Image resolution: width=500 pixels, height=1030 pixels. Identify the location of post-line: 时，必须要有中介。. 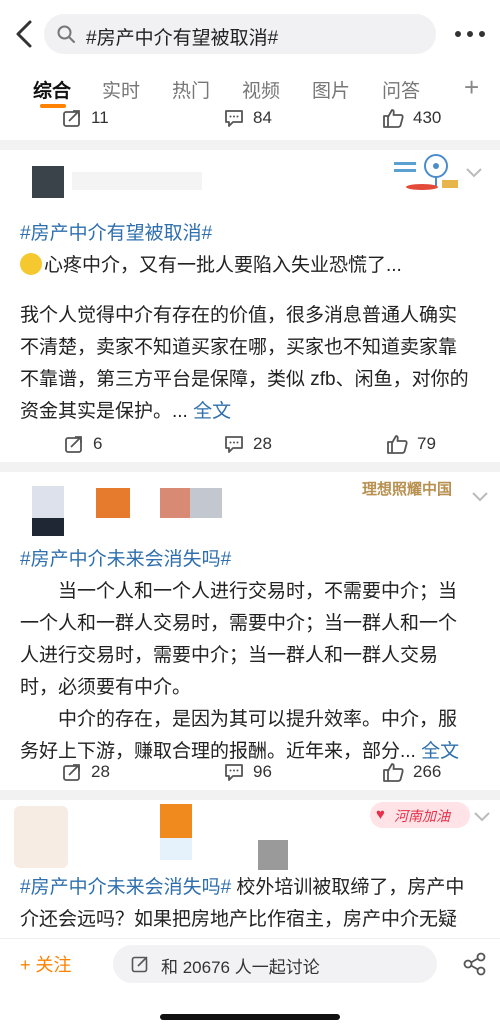
(106, 687).